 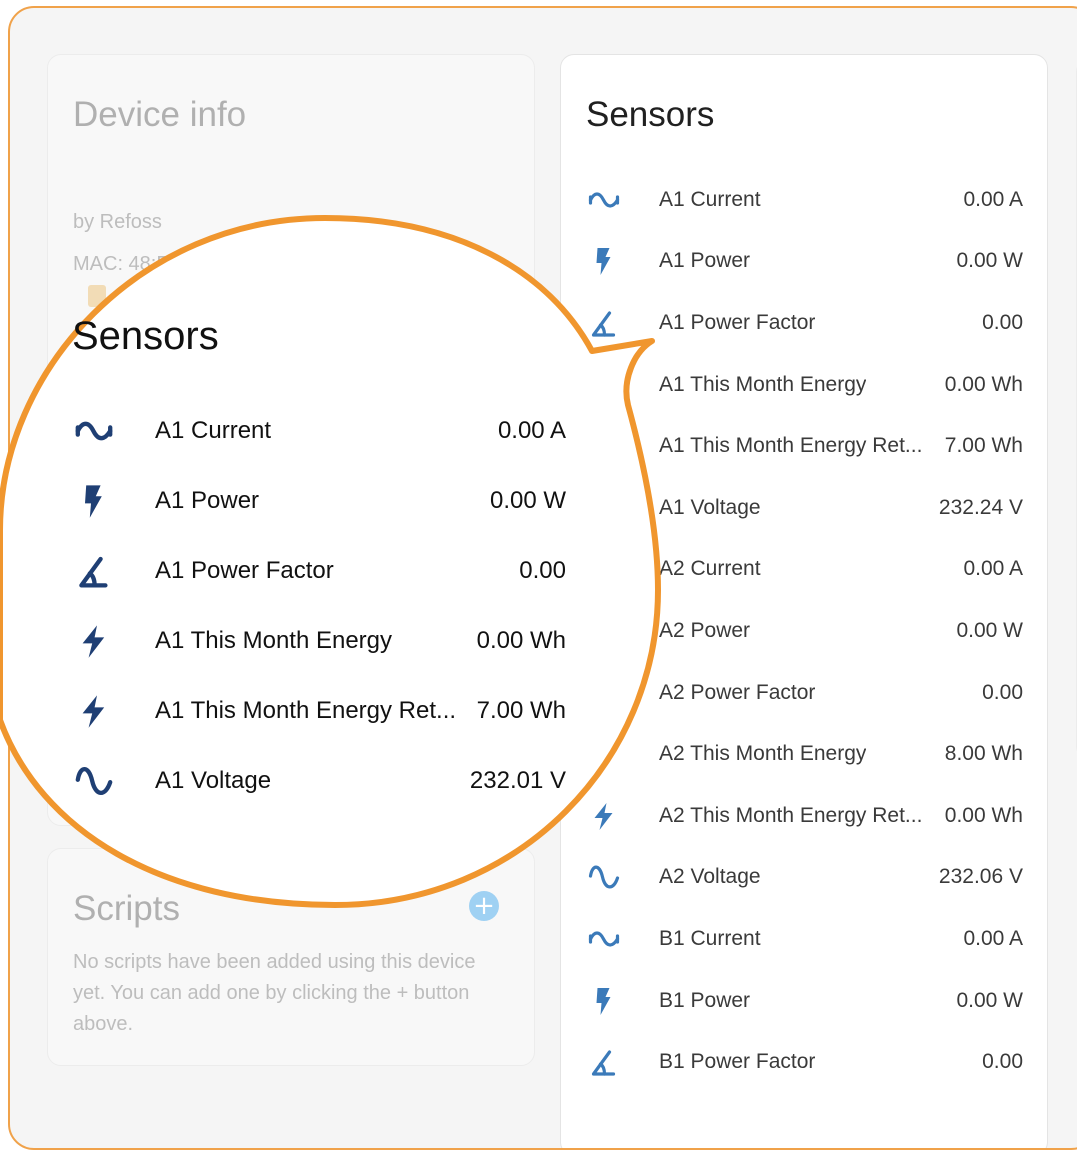 I want to click on angle-icon, so click(x=93, y=572).